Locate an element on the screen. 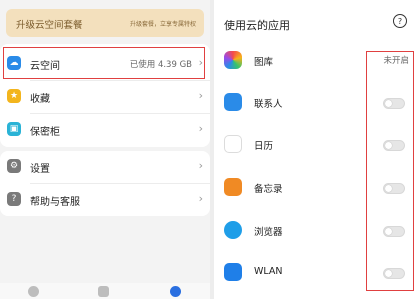 This screenshot has height=299, width=417. menu-item-safe: ▣ 保密柜 › is located at coordinates (105, 130).